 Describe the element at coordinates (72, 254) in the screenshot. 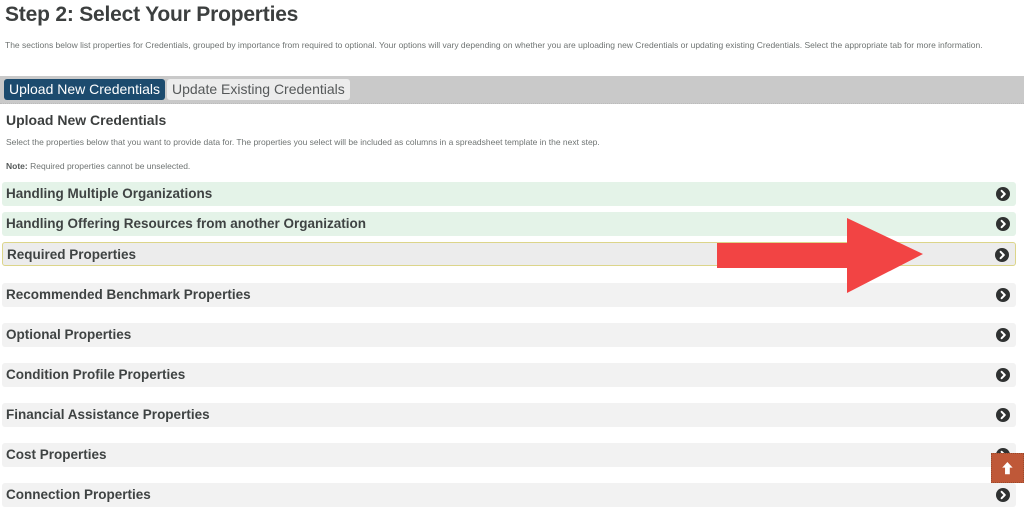

I see `accordion-label: Required Properties` at that location.